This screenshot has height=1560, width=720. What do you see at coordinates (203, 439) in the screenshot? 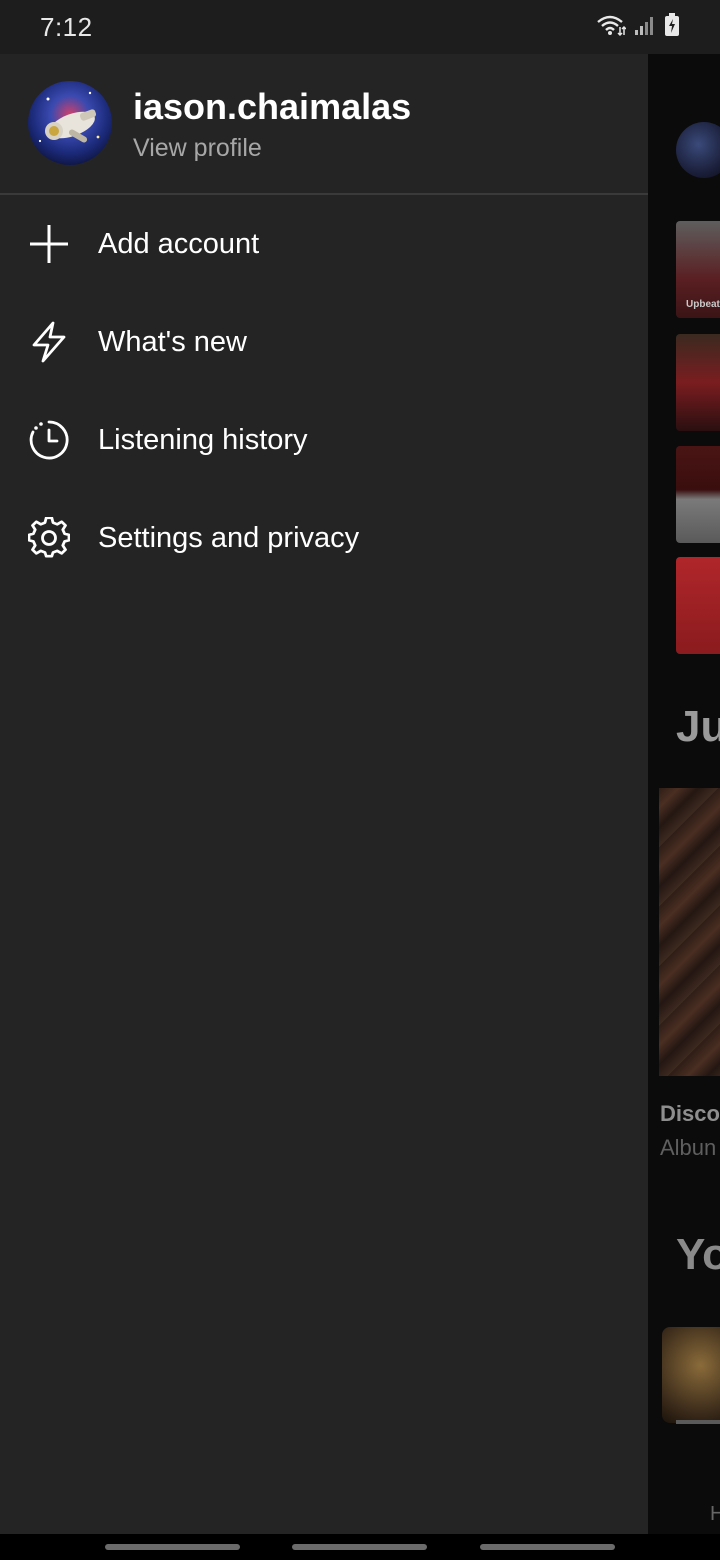
I see `menu-item-label: Listening history` at bounding box center [203, 439].